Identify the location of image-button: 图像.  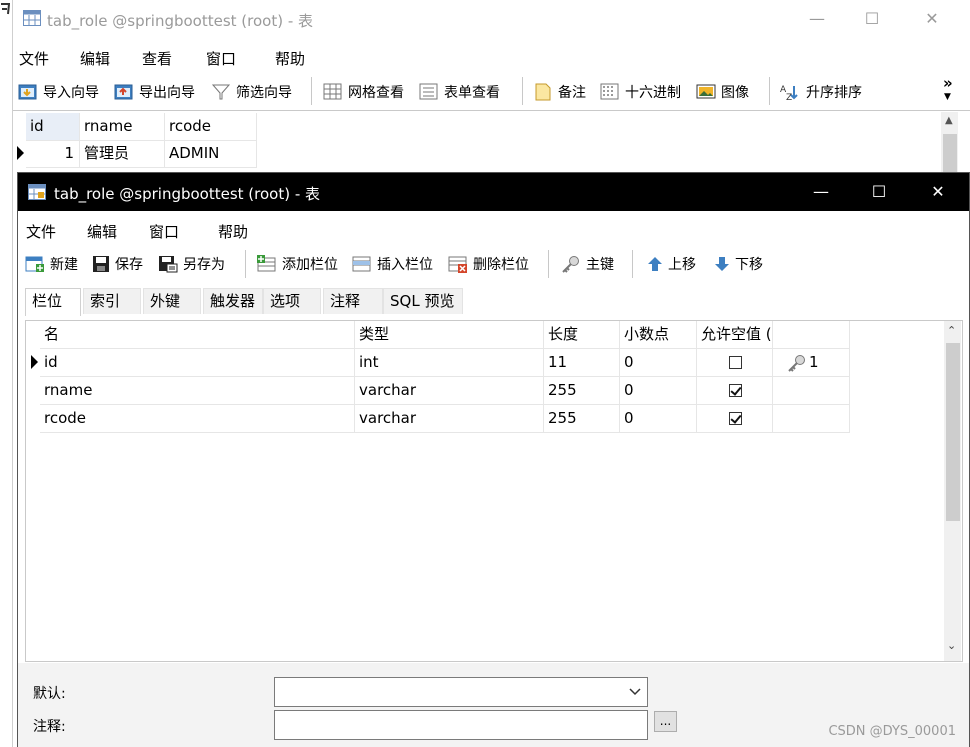
(722, 92).